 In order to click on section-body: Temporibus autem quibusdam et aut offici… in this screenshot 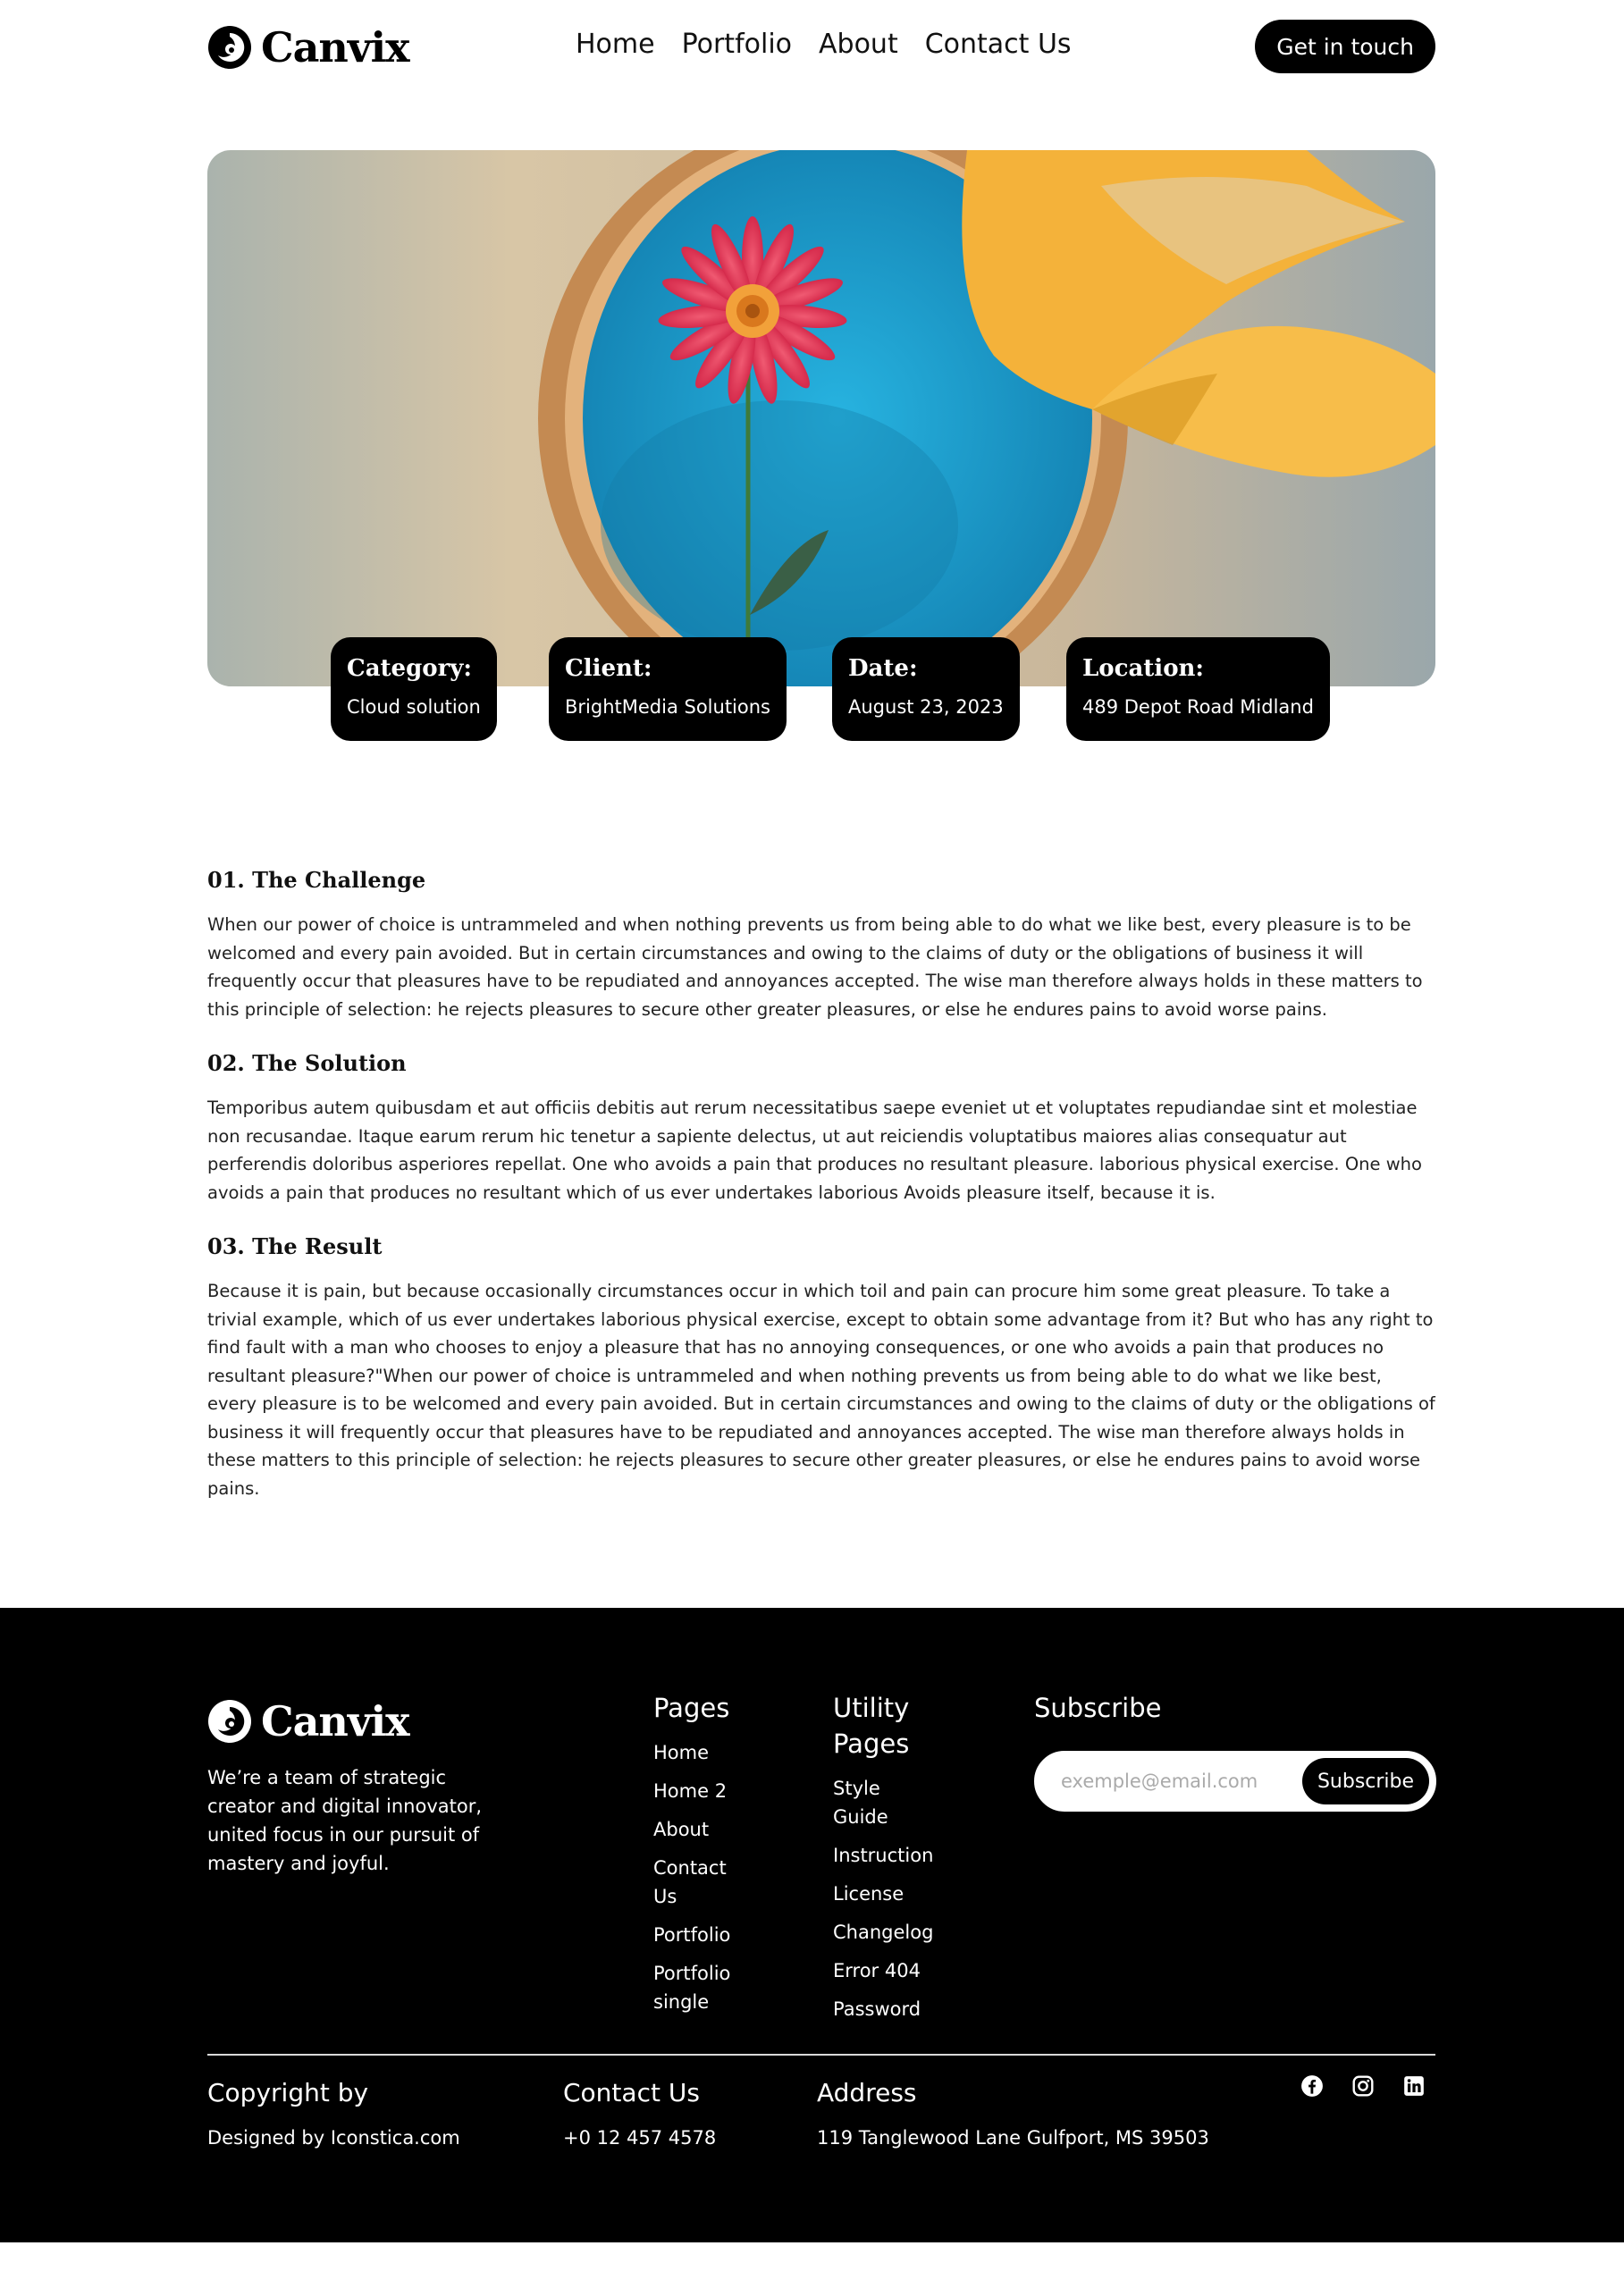, I will do `click(815, 1150)`.